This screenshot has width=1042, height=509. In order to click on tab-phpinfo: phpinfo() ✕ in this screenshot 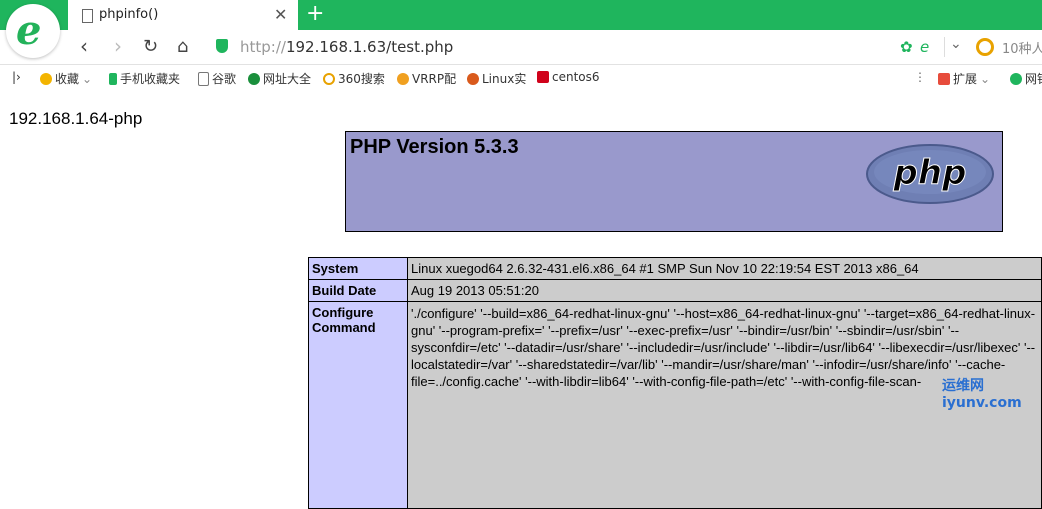, I will do `click(183, 15)`.